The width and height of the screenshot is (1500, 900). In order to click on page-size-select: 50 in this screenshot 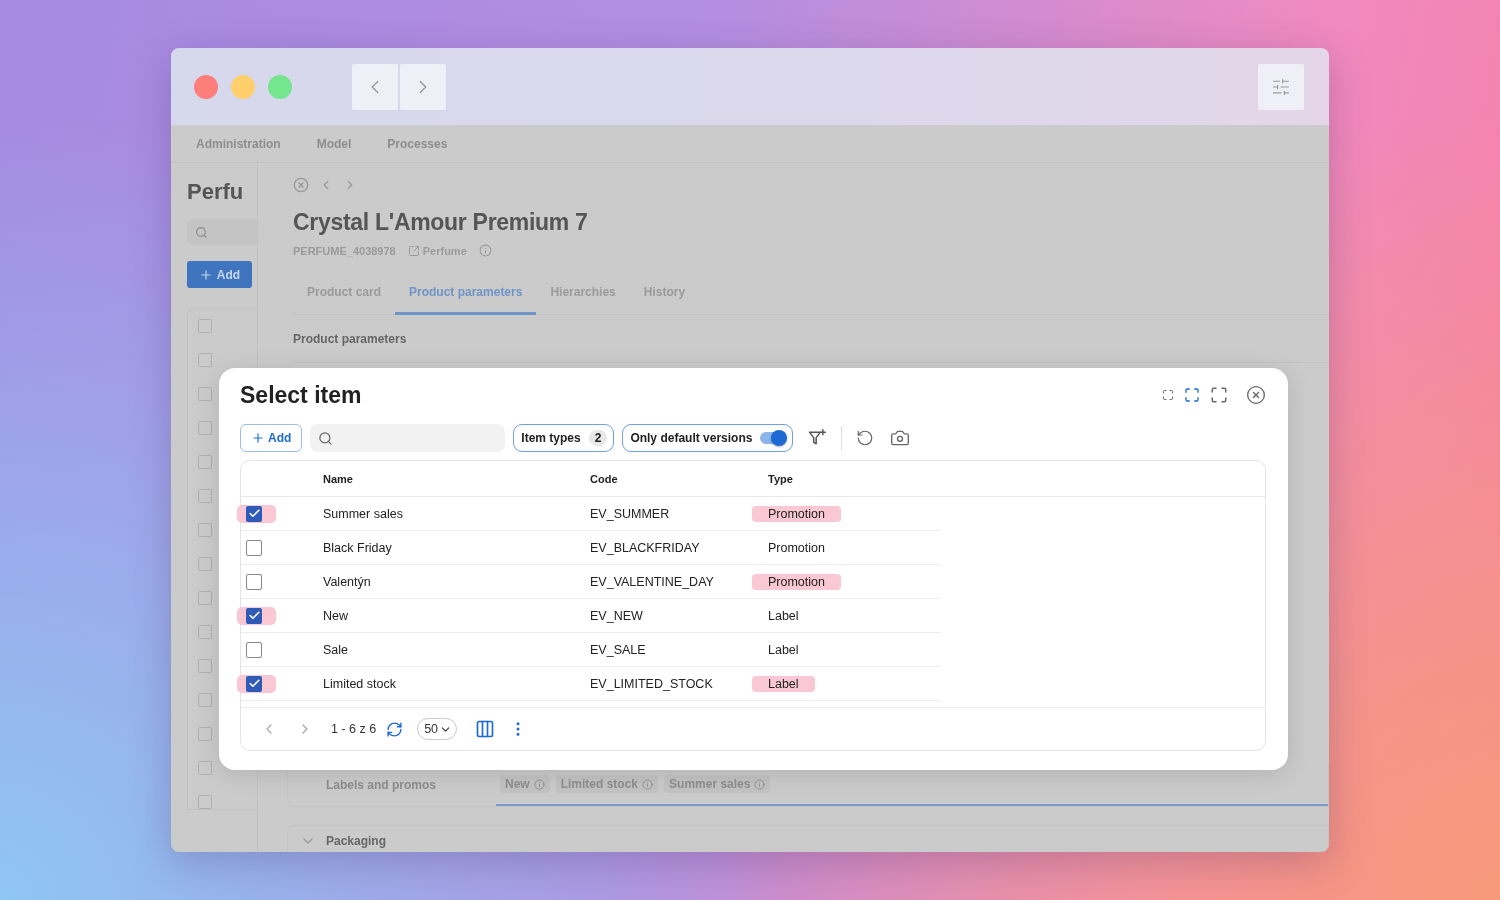, I will do `click(437, 729)`.